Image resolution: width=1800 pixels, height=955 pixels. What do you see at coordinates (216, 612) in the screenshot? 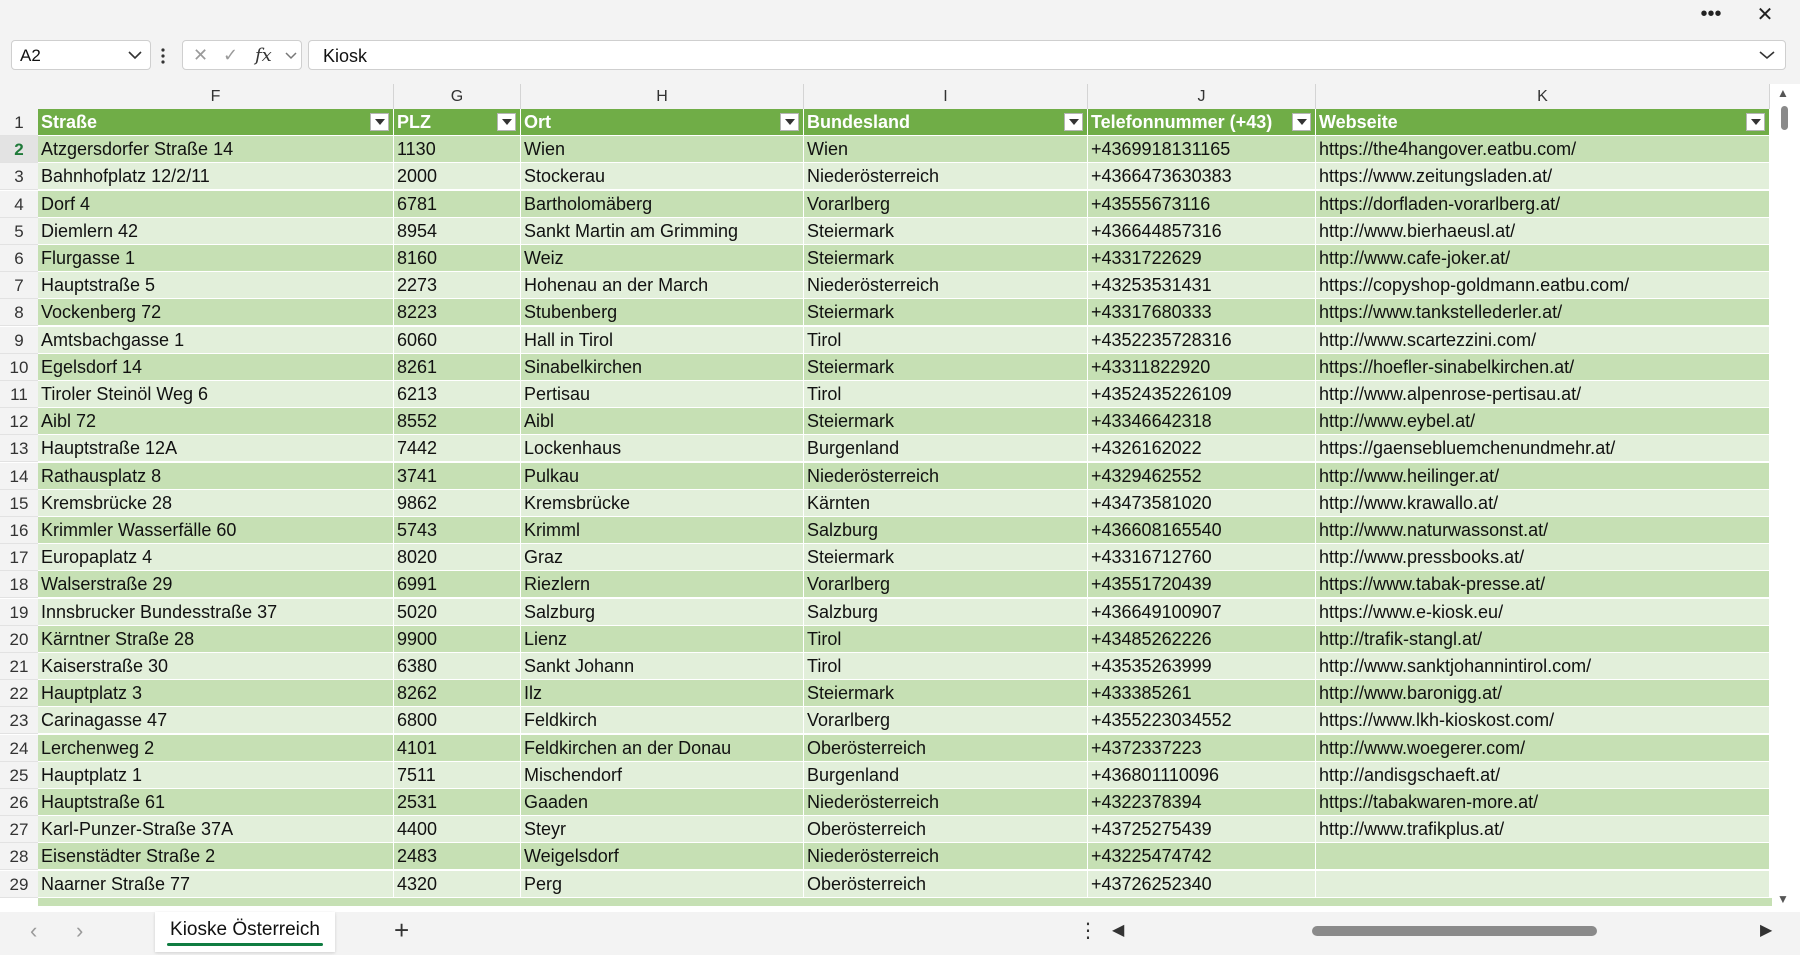
I see `cell-strasse: Innsbrucker Bundesstraße 37` at bounding box center [216, 612].